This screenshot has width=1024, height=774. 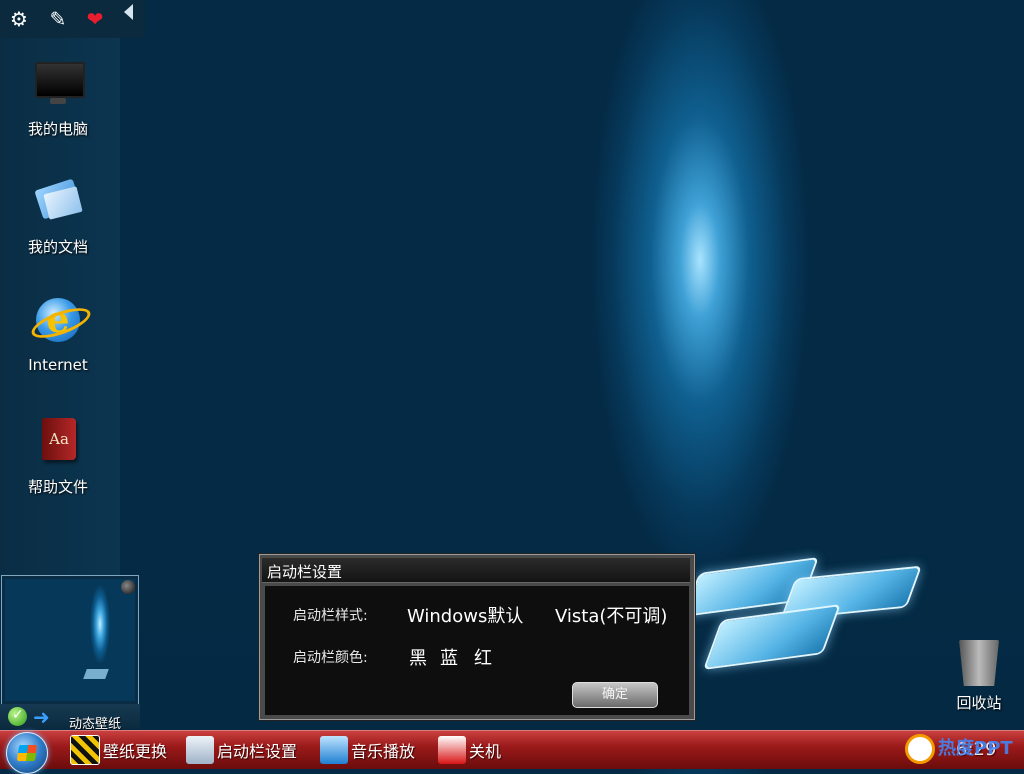 What do you see at coordinates (72, 287) in the screenshot?
I see `sidebar: ⚙ ✎ ❤ 我的电脑 我的文档 e Internet Aa 帮助文件` at bounding box center [72, 287].